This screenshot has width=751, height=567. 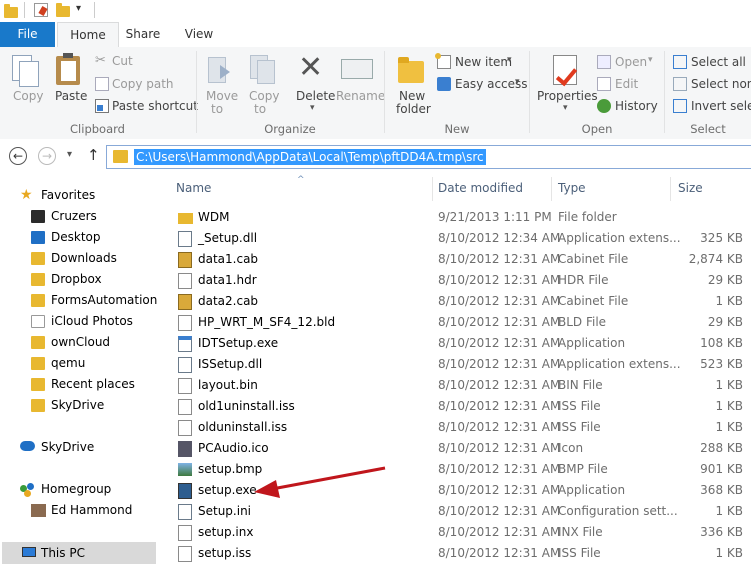 I want to click on downloads-icon, so click(x=38, y=258).